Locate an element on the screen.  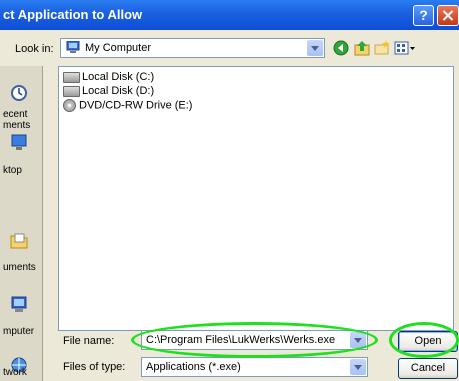
file-name-value: C:\Program Files\LukWerks\Werks.exe is located at coordinates (241, 340).